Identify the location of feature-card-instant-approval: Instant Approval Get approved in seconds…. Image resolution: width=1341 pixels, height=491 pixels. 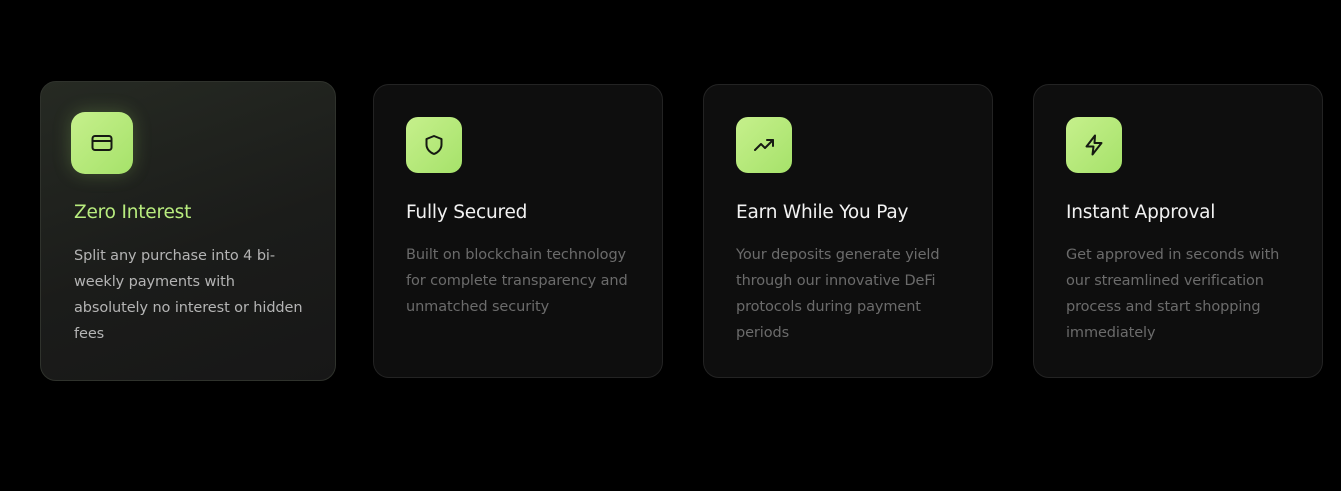
(1178, 231).